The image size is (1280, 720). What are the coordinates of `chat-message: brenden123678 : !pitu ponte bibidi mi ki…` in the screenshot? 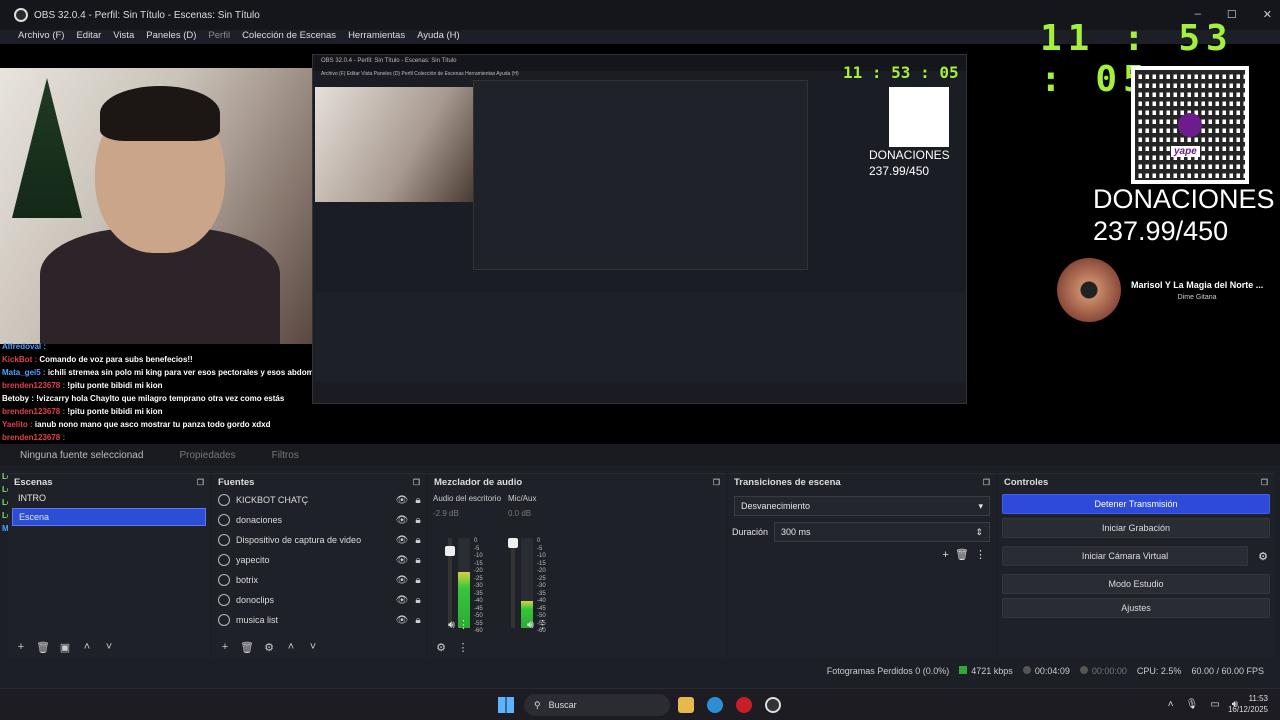 It's located at (157, 411).